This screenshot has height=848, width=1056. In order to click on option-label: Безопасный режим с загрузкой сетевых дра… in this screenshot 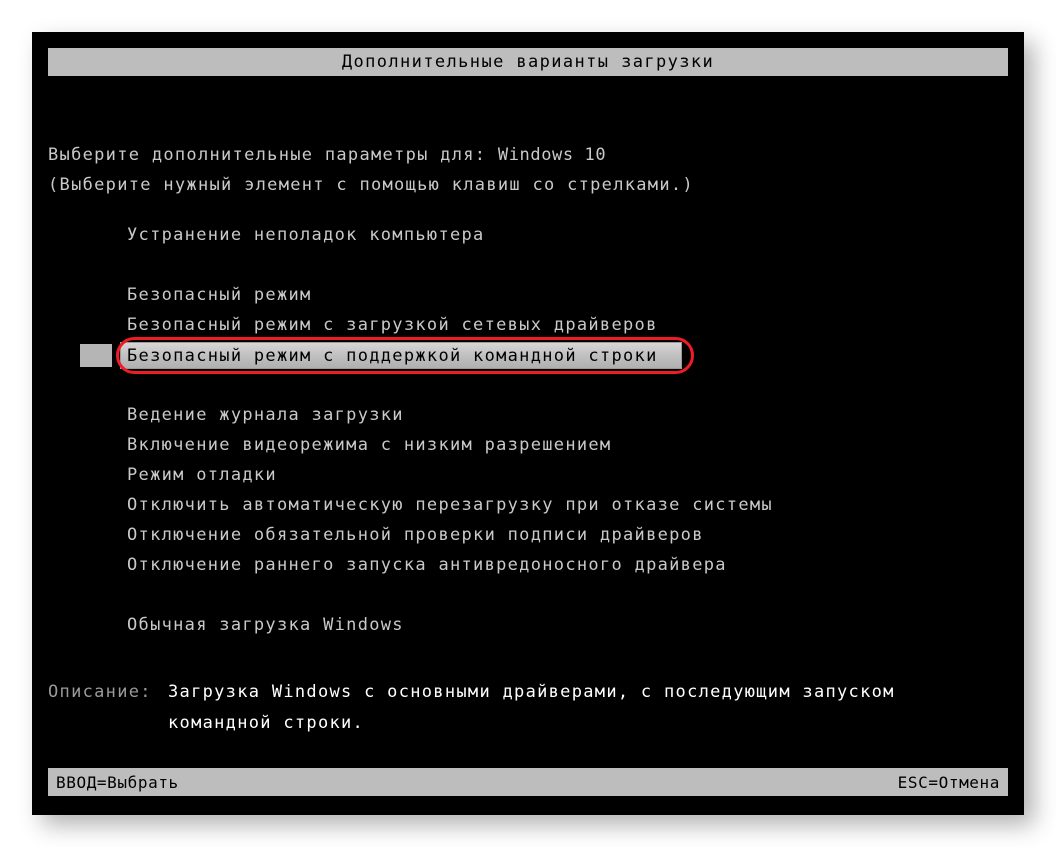, I will do `click(392, 325)`.